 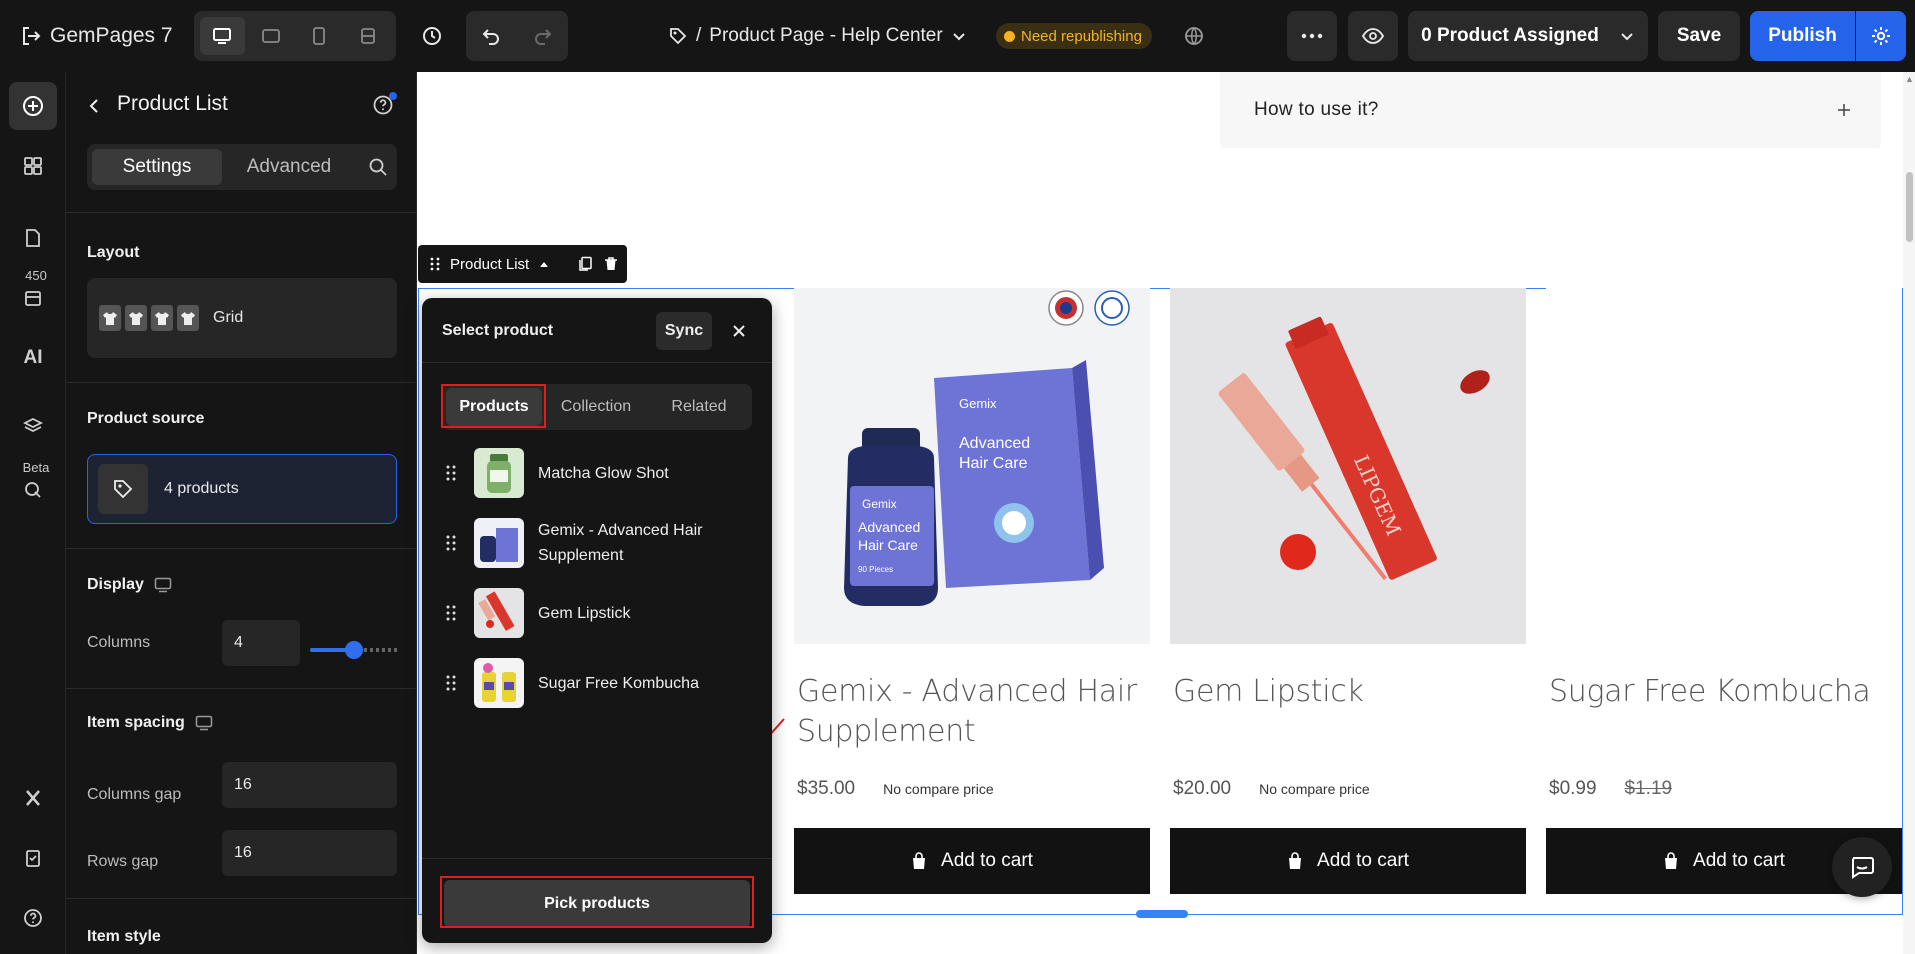 I want to click on product-title: Gemix - Advanced Hair Supplement, so click(x=972, y=718).